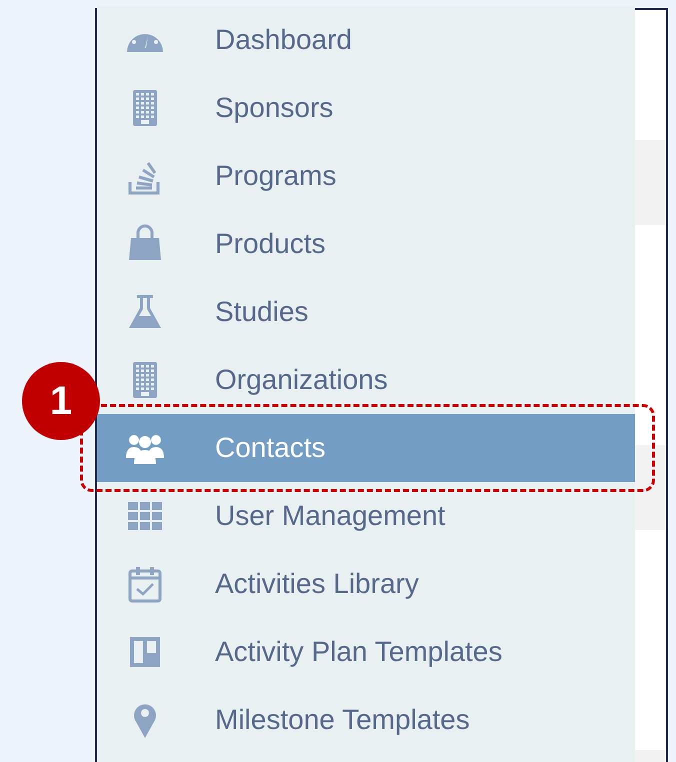  What do you see at coordinates (366, 448) in the screenshot?
I see `sidebar-item: Contacts` at bounding box center [366, 448].